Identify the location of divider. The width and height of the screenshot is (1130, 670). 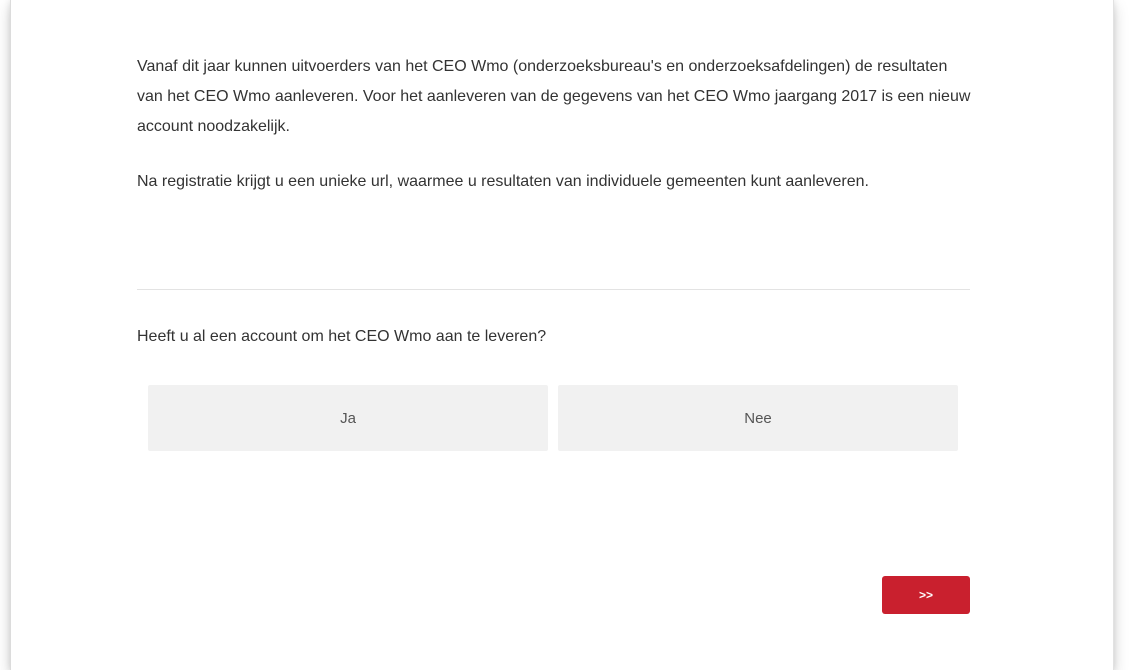
(553, 289).